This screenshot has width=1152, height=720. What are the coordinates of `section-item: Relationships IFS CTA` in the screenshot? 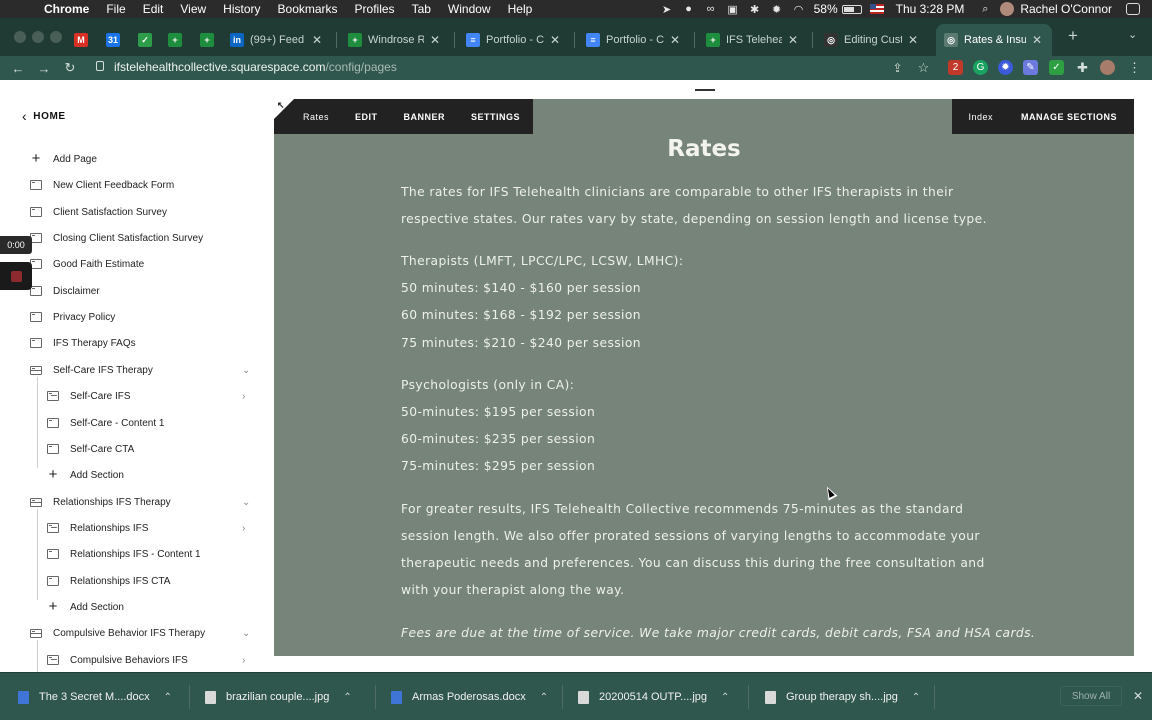 It's located at (137, 581).